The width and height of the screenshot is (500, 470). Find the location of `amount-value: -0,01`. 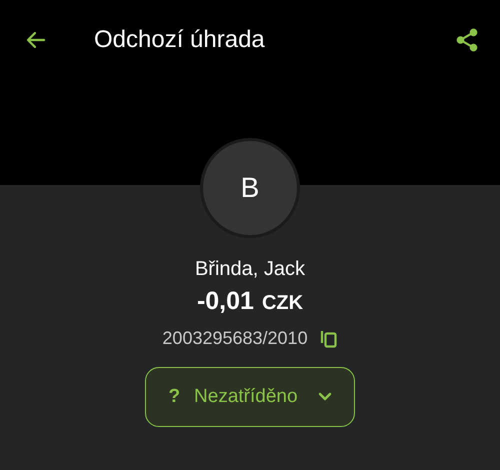

amount-value: -0,01 is located at coordinates (225, 301).